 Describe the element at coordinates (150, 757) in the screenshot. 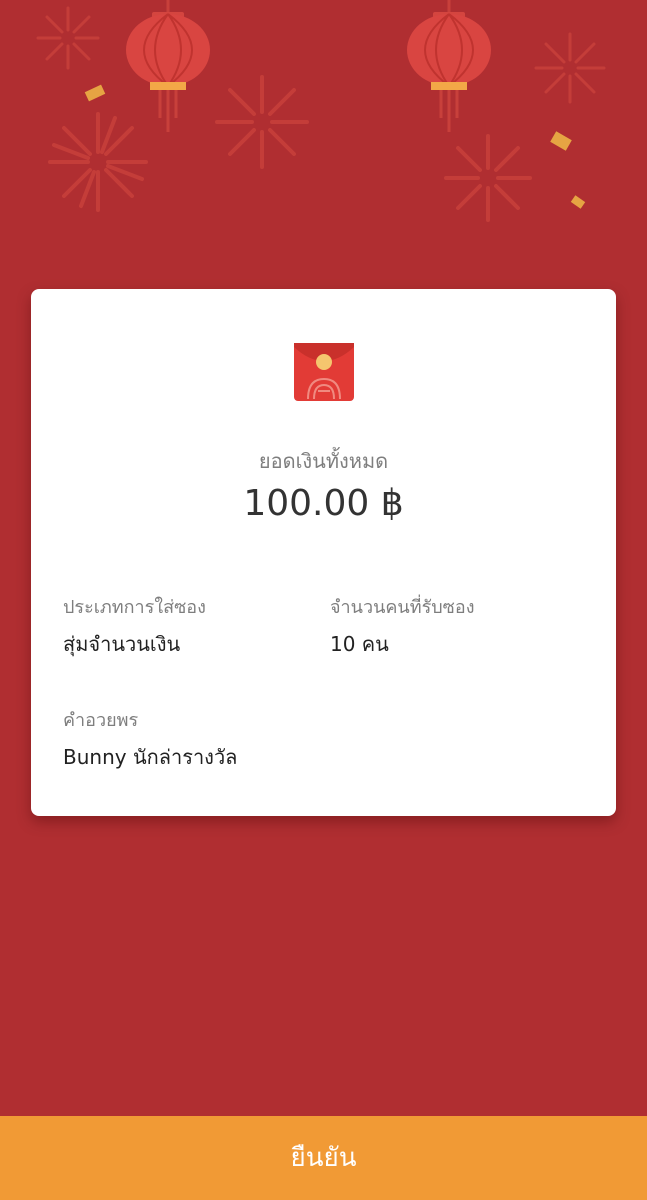

I see `greeting-value: Bunny นักล่ารางวัล` at that location.